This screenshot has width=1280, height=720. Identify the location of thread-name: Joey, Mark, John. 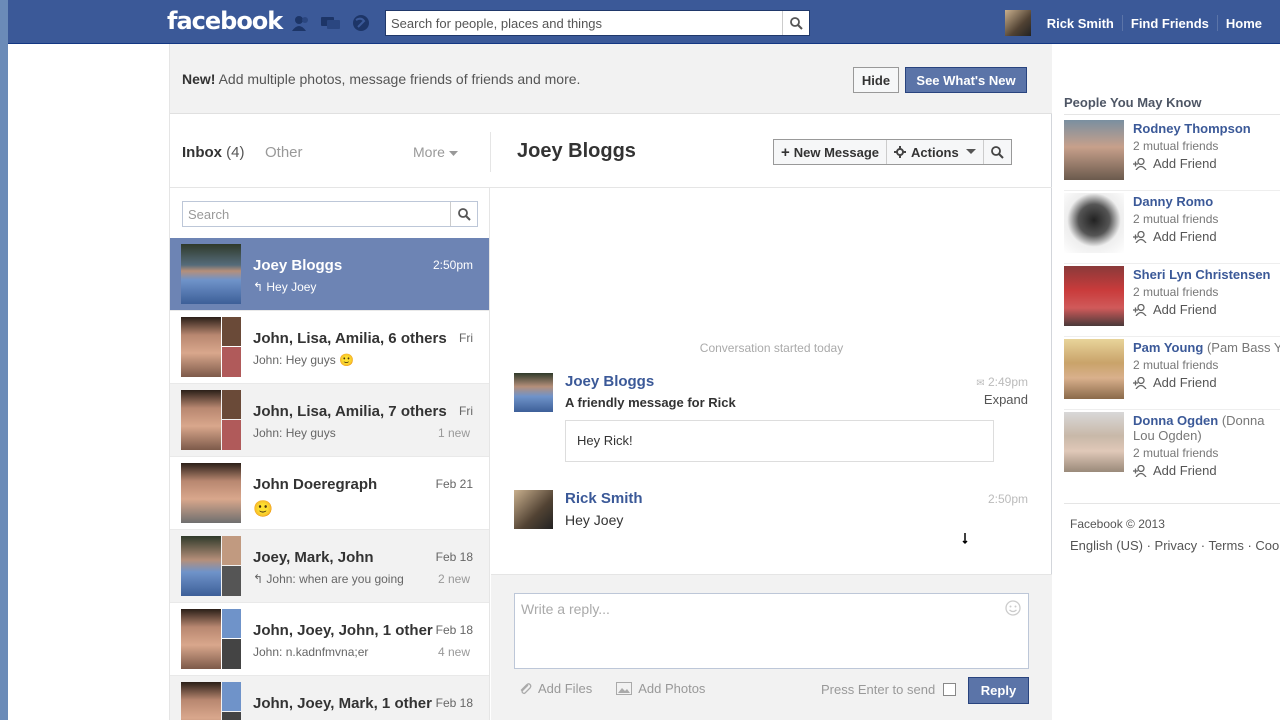
(313, 557).